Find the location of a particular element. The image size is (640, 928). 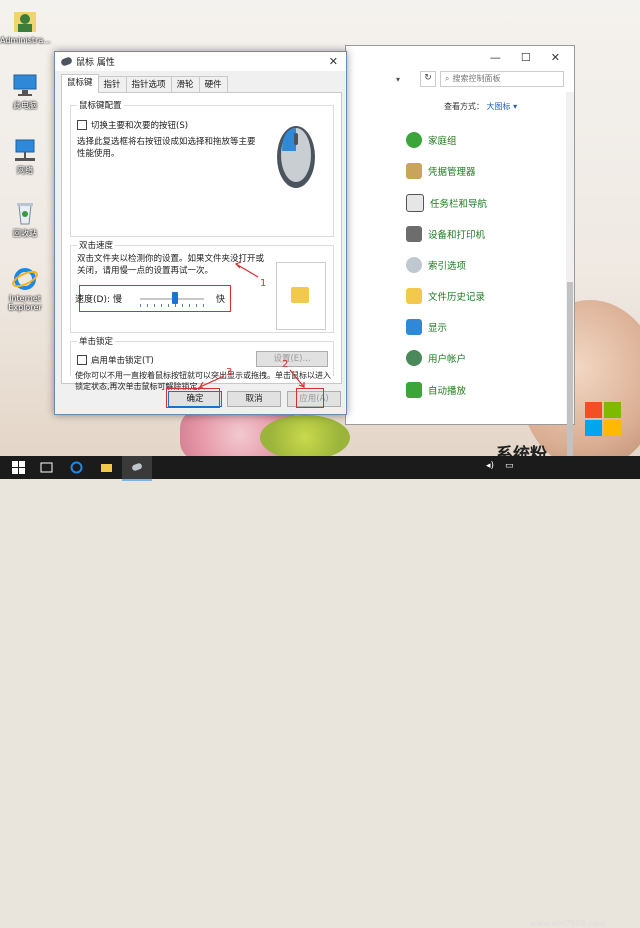

tab-buttons: 鼠标键 is located at coordinates (80, 83).